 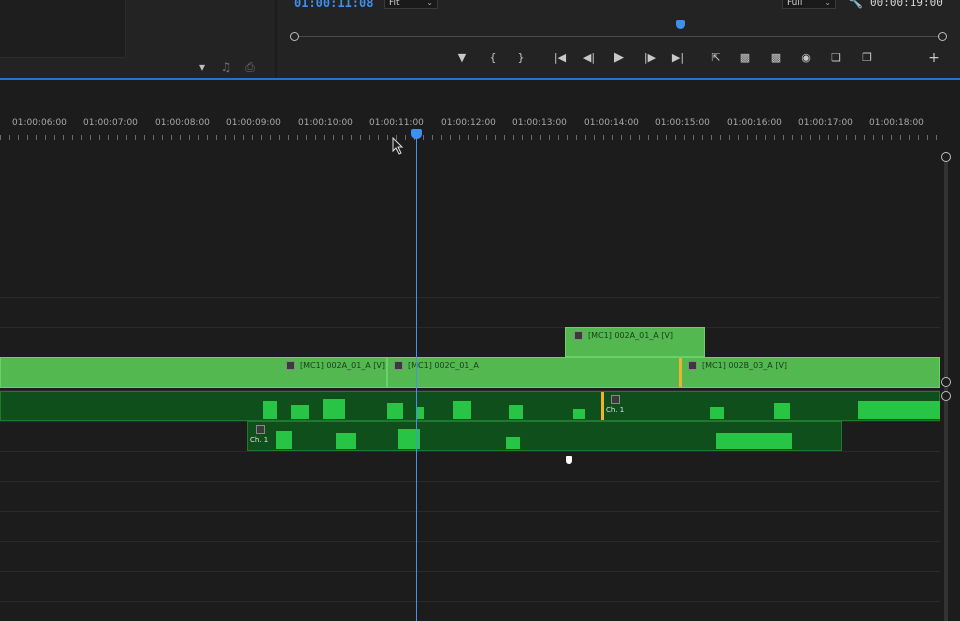 What do you see at coordinates (810, 372) in the screenshot?
I see `video-clip-v1-c: [MC1] 002B_03_A [V]` at bounding box center [810, 372].